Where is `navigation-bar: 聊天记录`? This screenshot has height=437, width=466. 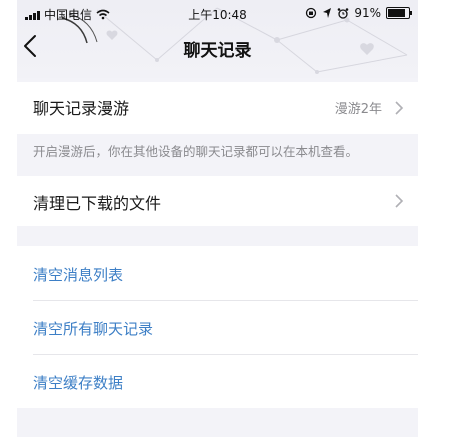
navigation-bar: 聊天记录 is located at coordinates (217, 48).